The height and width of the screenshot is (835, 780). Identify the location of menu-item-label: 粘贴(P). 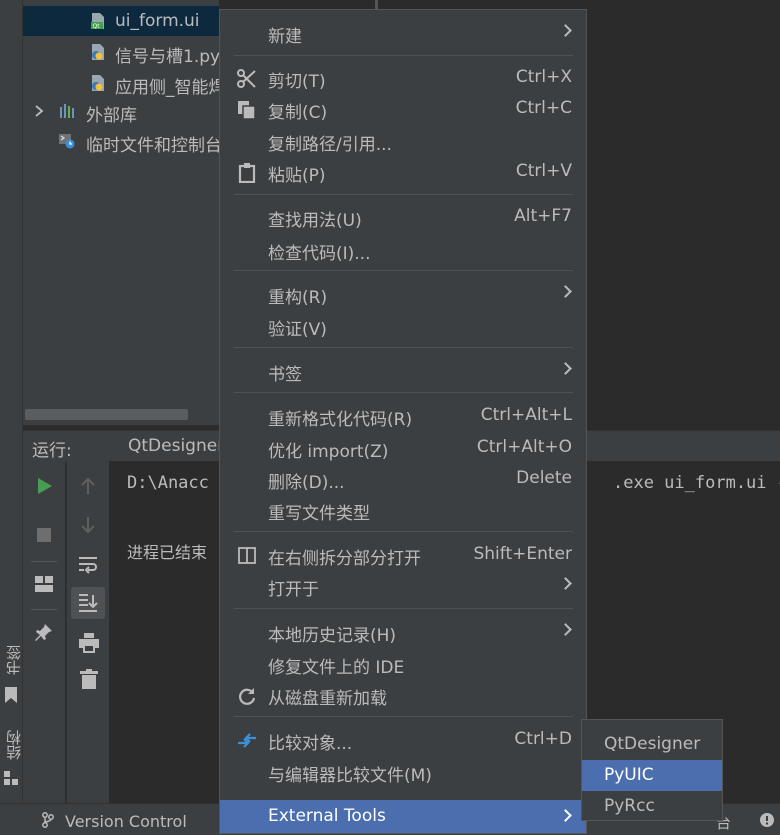
(297, 176).